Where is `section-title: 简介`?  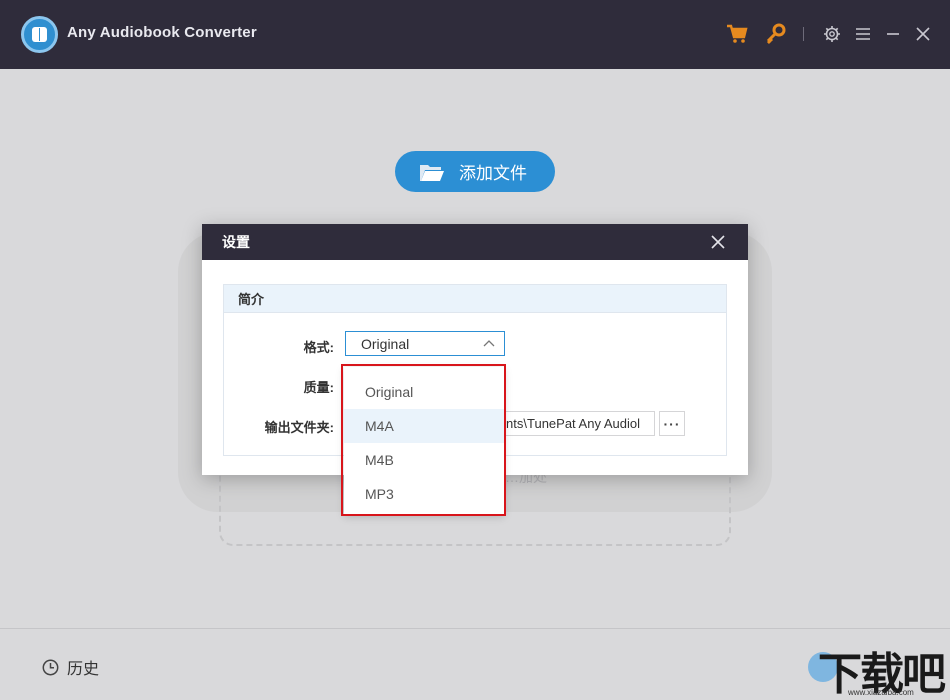
section-title: 简介 is located at coordinates (475, 299).